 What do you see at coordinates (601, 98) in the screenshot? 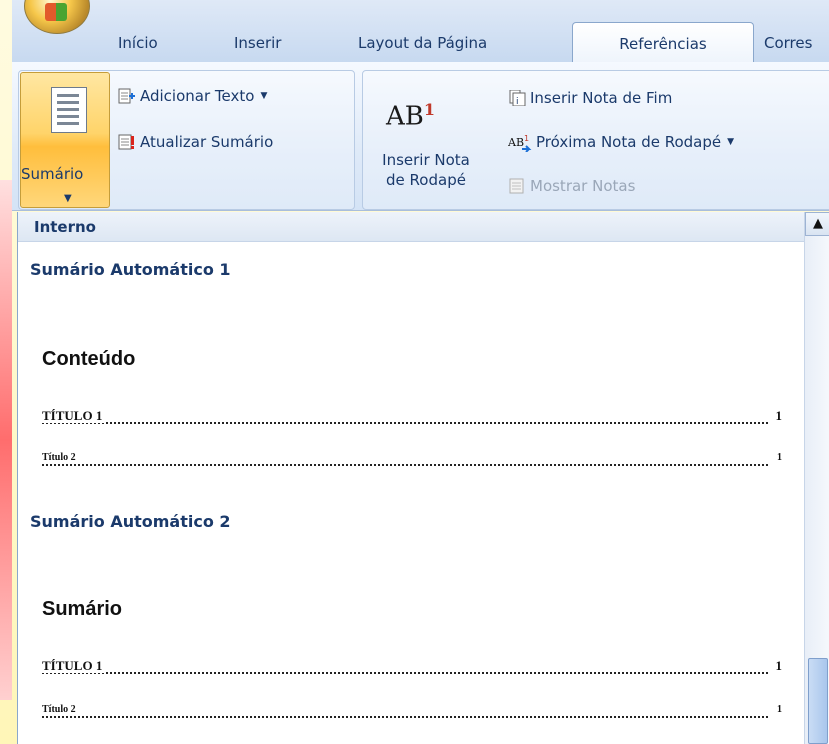
I see `inserir-nota-de-fim-label: Inserir Nota de Fim` at bounding box center [601, 98].